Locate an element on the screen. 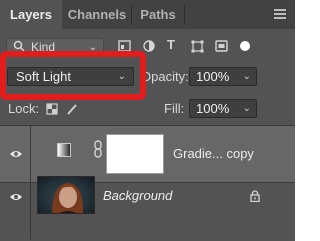 The width and height of the screenshot is (320, 241). blend-mode-value: Soft Light is located at coordinates (43, 76).